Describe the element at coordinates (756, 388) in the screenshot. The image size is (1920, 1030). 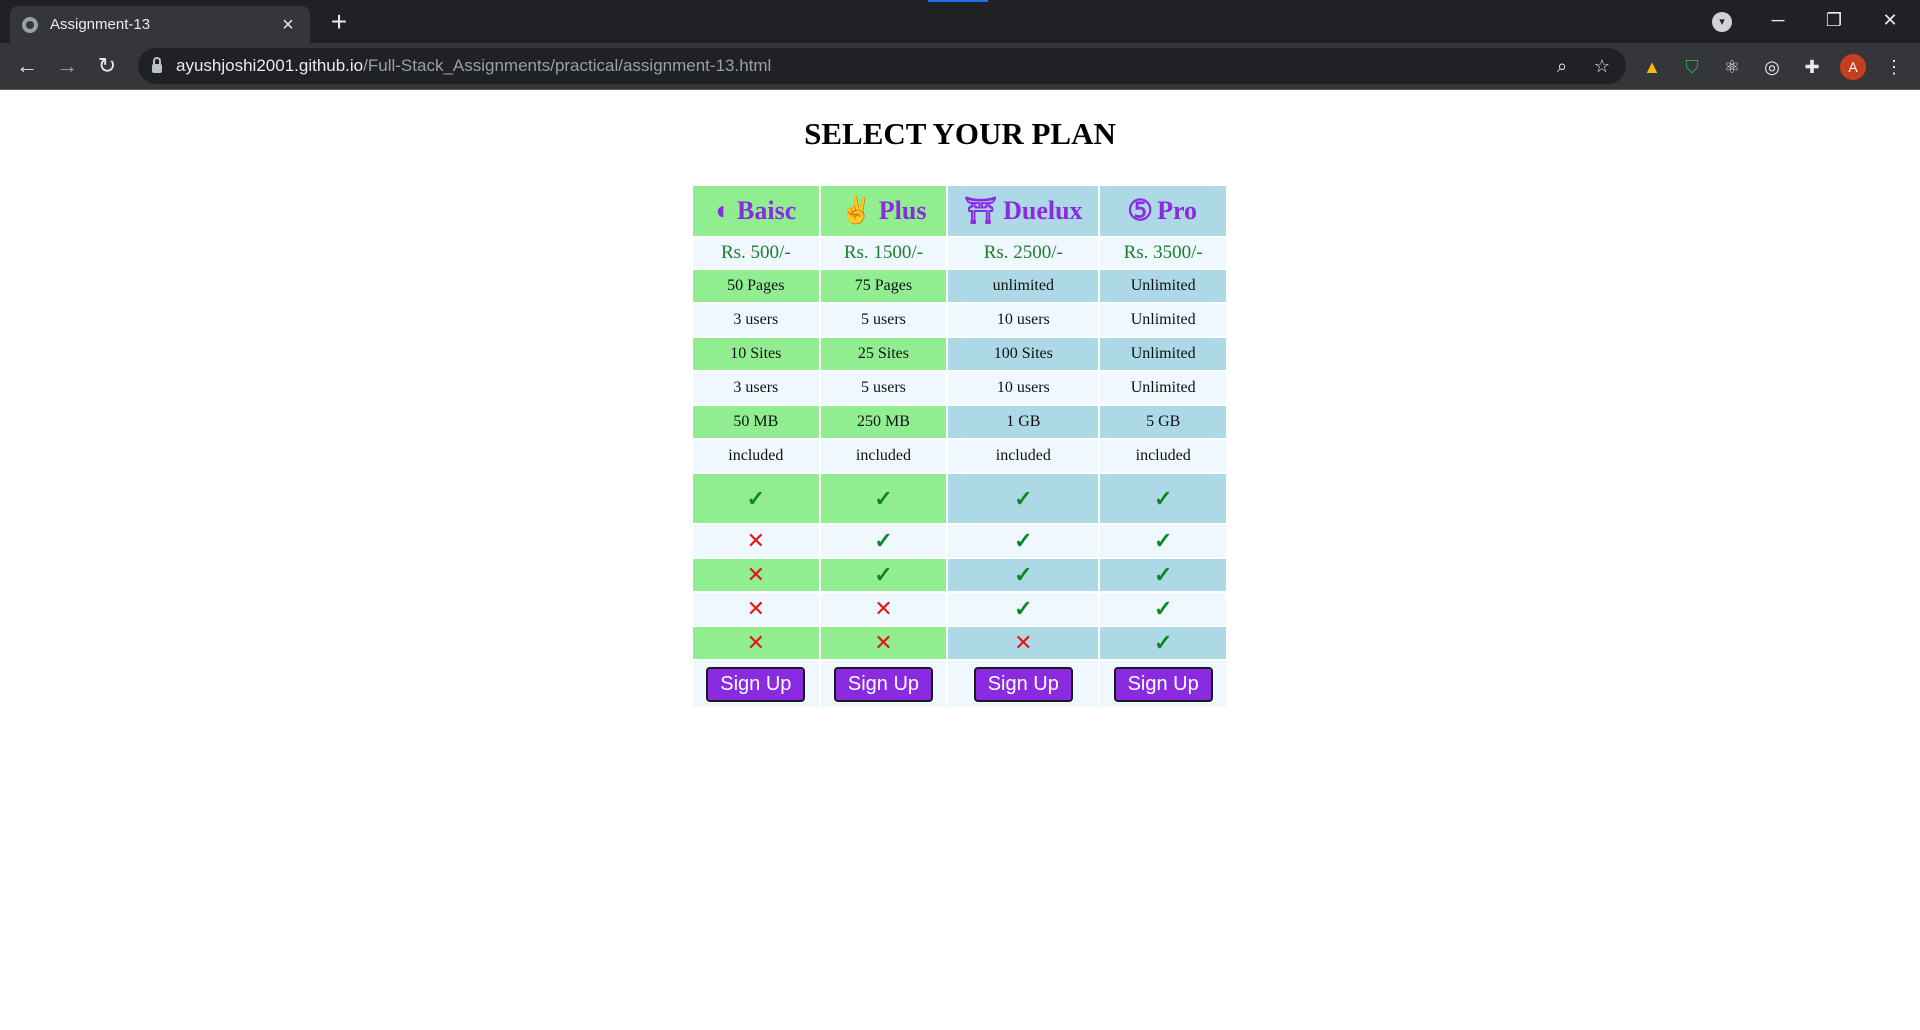
I see `feature-cell: 3 users` at that location.